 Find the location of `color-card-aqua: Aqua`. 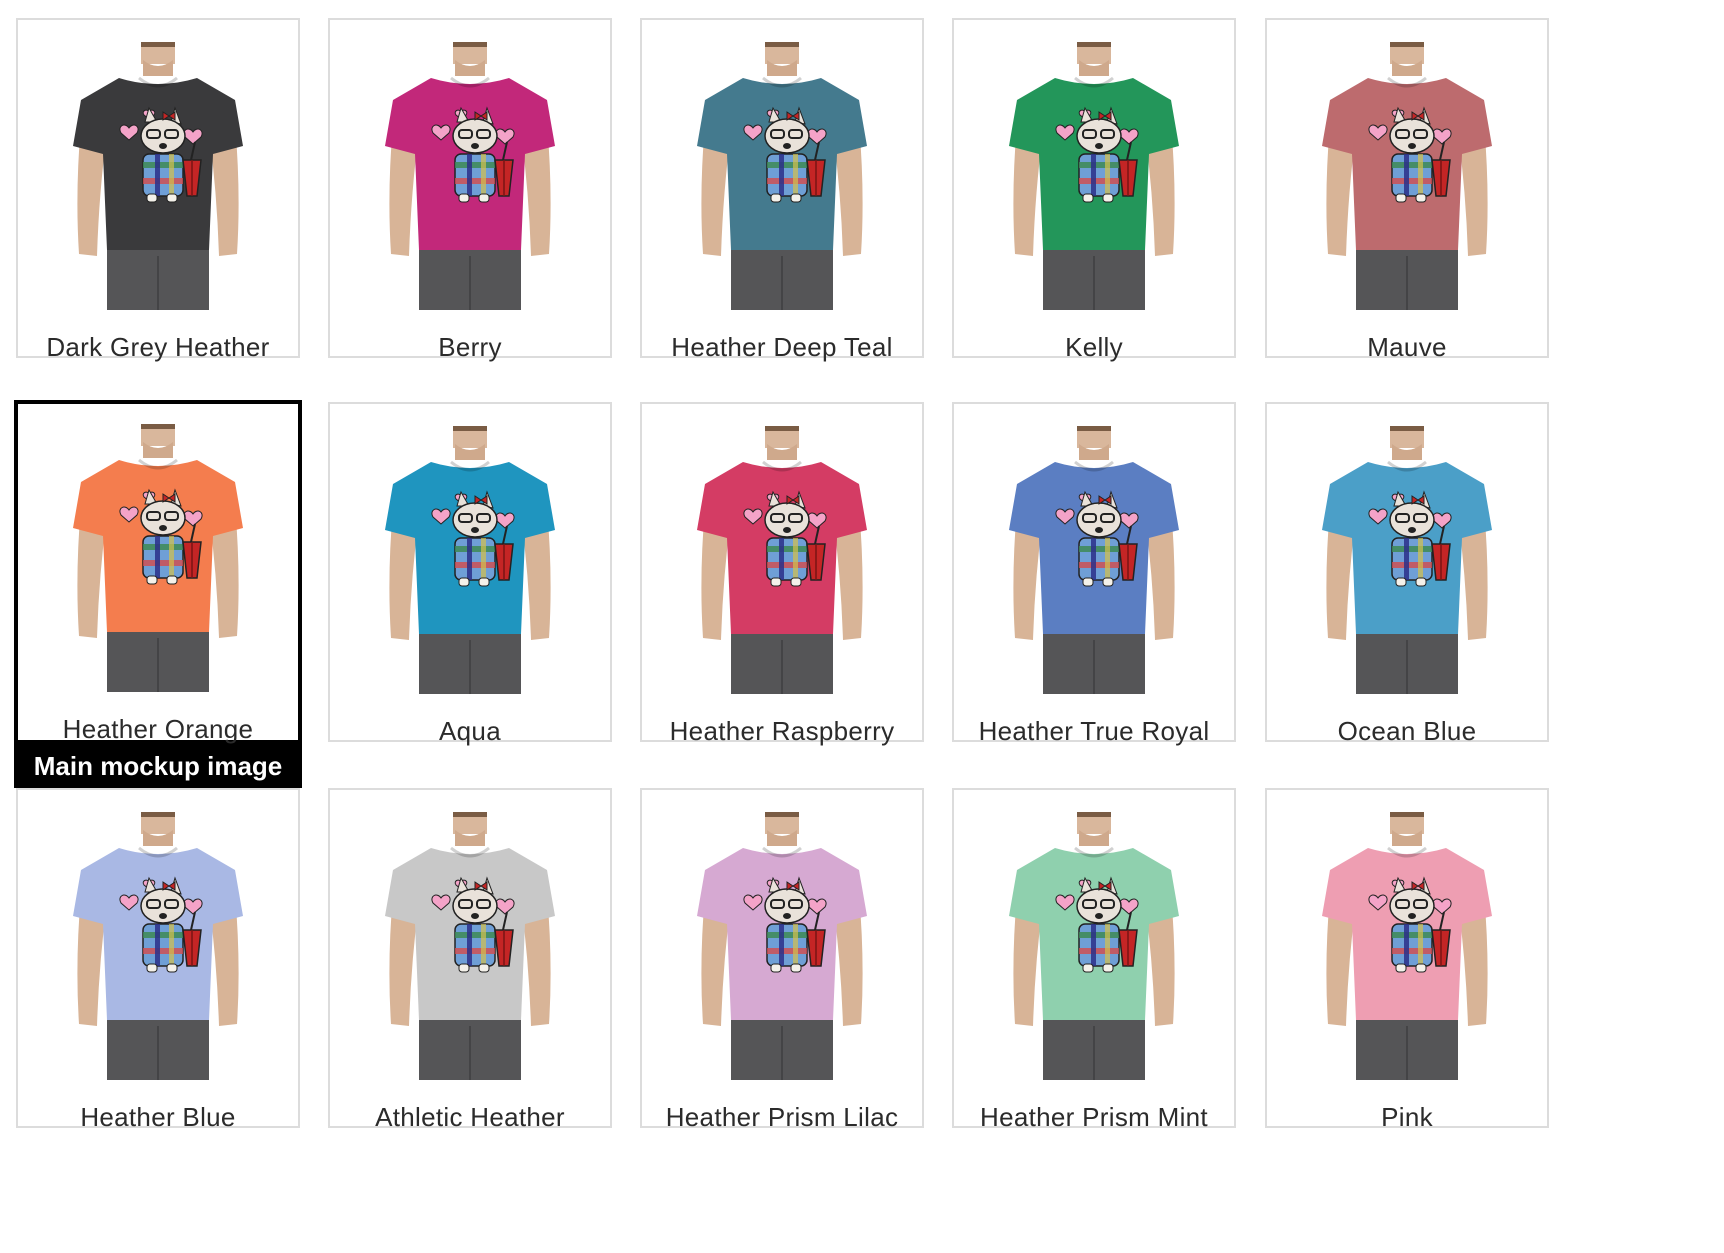

color-card-aqua: Aqua is located at coordinates (470, 574).